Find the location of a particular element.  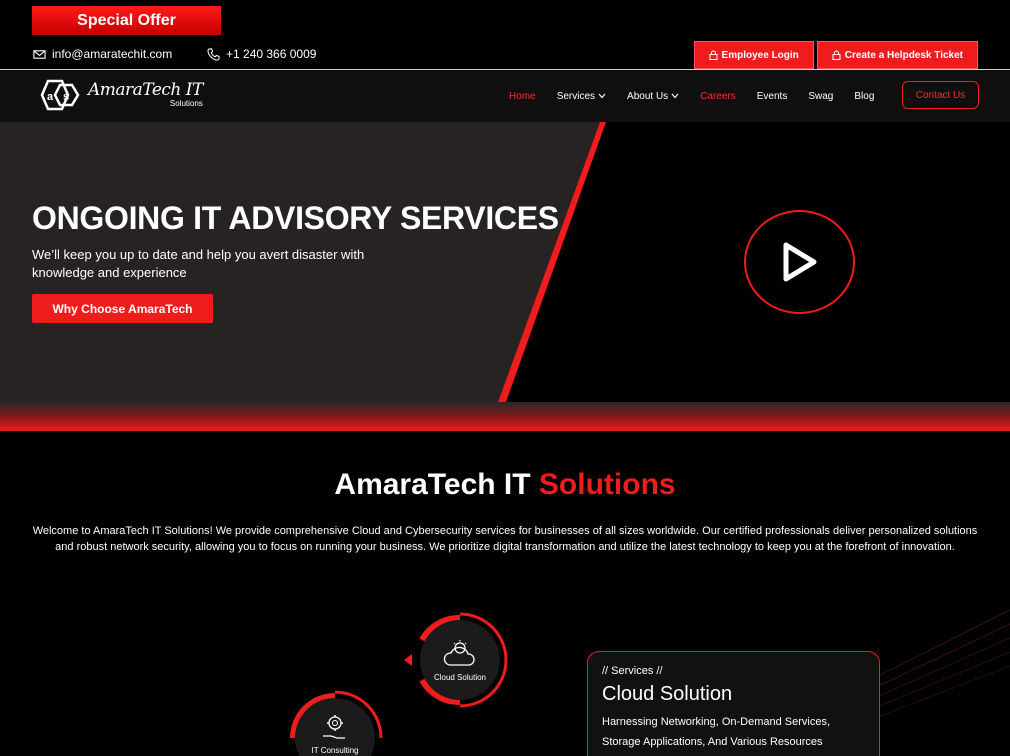

why-choose-button: Why Choose AmaraTech is located at coordinates (122, 308).